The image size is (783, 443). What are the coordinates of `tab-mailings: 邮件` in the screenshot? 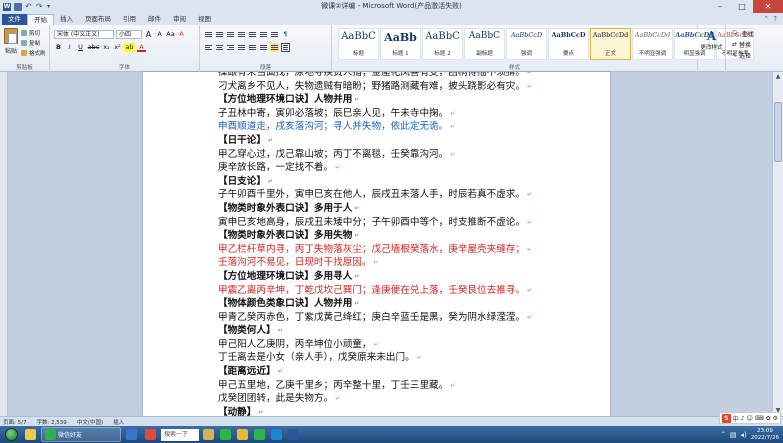 It's located at (154, 19).